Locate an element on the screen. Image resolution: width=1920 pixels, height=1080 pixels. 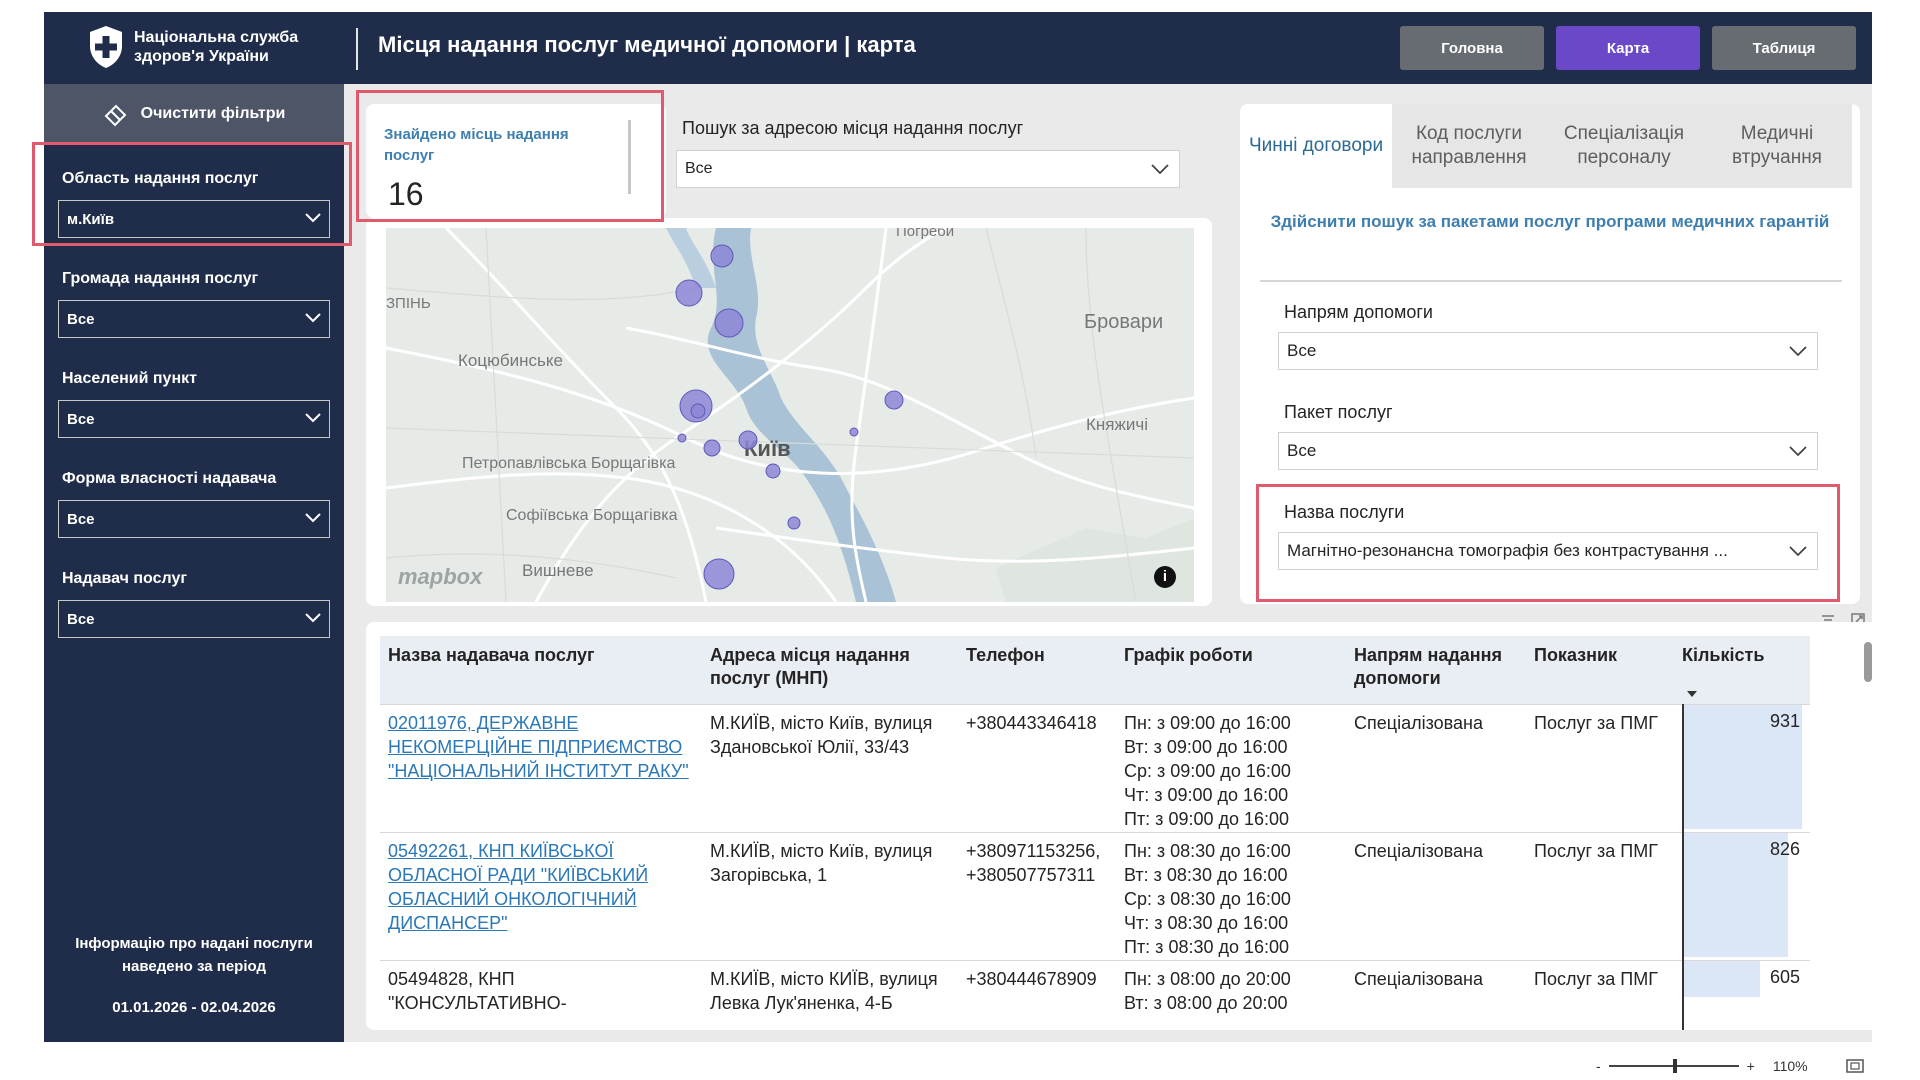
provider-schedule-line: Вт: з 09:00 до 16:00 is located at coordinates (1206, 747).